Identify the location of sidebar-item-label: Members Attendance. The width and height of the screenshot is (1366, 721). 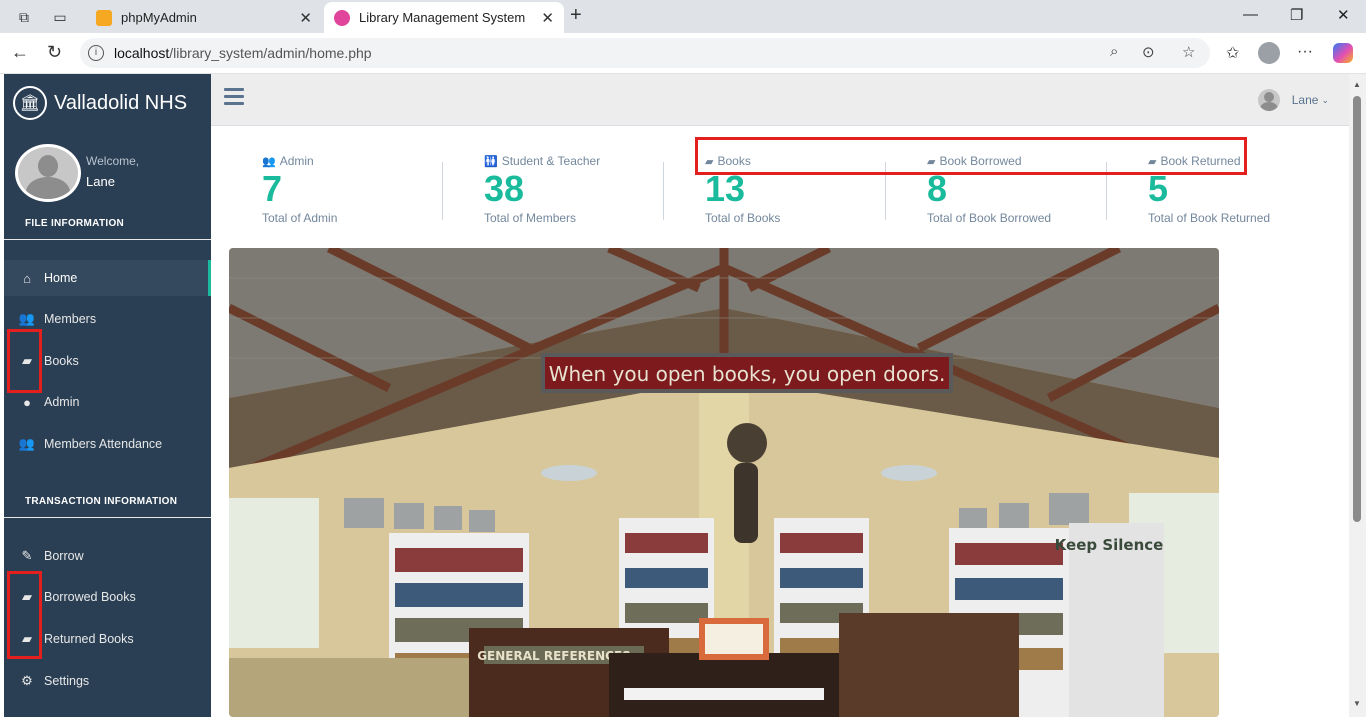
(103, 444).